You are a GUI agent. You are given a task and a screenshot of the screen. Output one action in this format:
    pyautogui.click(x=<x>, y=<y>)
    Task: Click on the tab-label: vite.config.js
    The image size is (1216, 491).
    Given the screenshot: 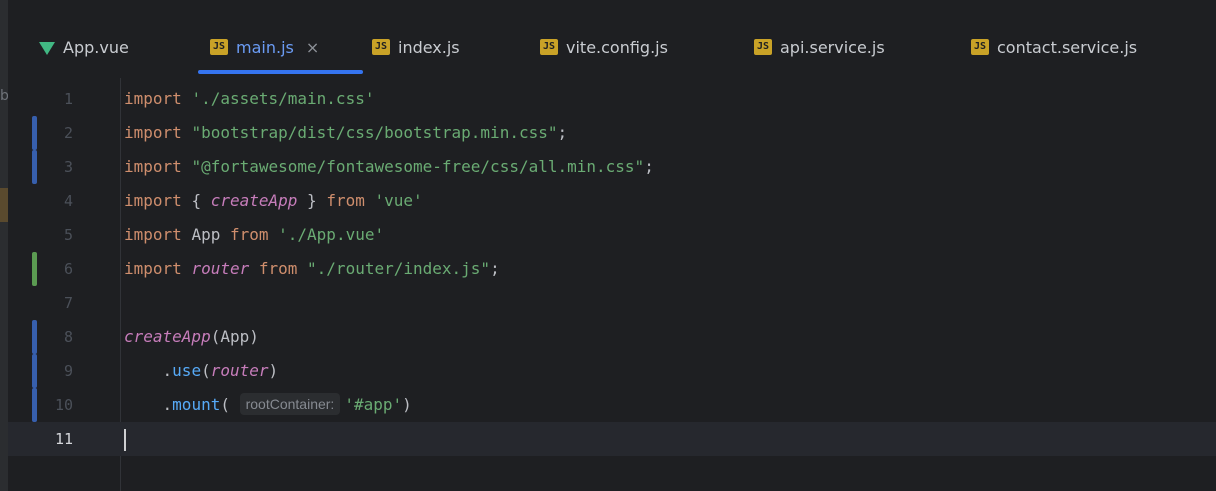 What is the action you would take?
    pyautogui.click(x=617, y=47)
    